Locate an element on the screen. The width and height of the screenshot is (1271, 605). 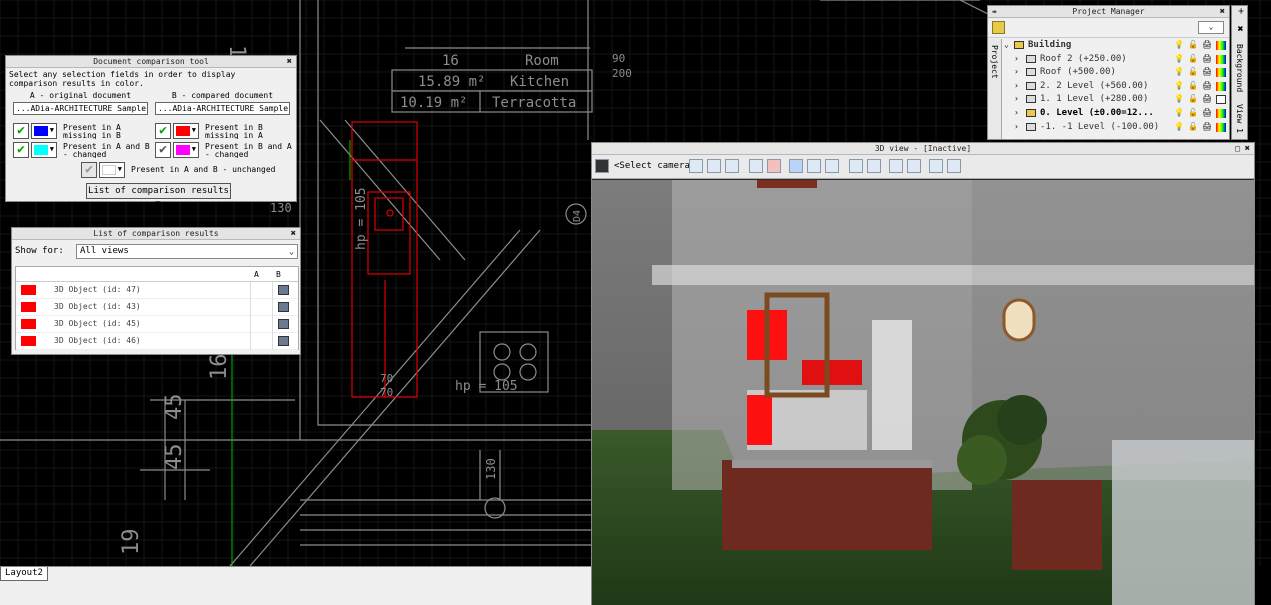
results-list-header: A B is located at coordinates (157, 274).